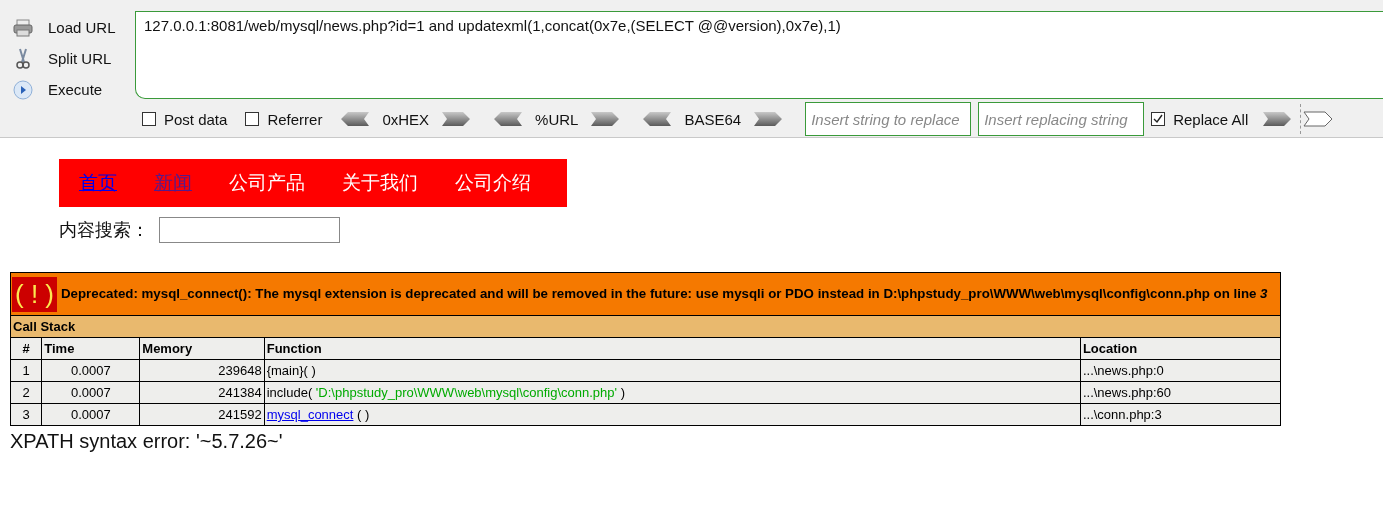 The image size is (1383, 526). Describe the element at coordinates (23, 89) in the screenshot. I see `play-icon` at that location.